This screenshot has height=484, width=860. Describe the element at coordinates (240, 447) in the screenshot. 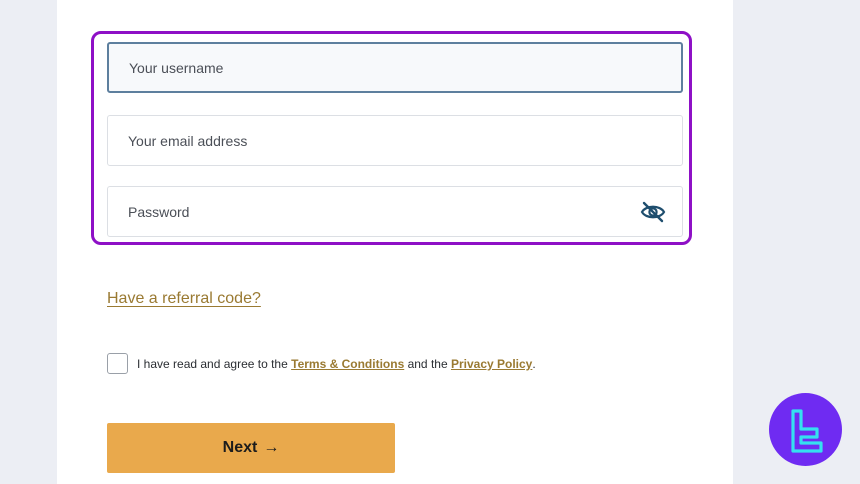

I see `next-button-label: Next` at that location.